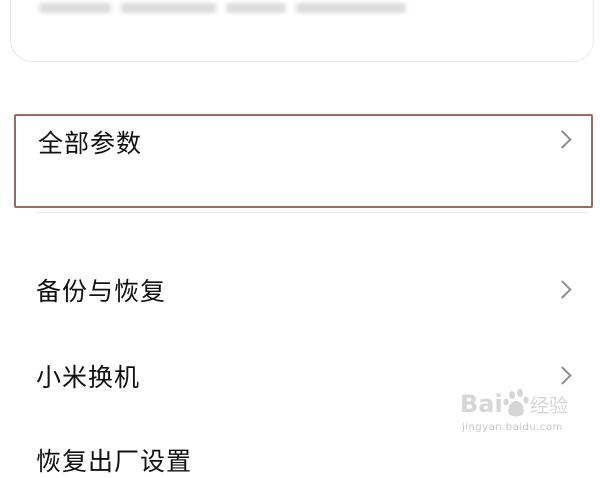 This screenshot has height=478, width=600. I want to click on settings-item-label: 全部参数, so click(90, 143).